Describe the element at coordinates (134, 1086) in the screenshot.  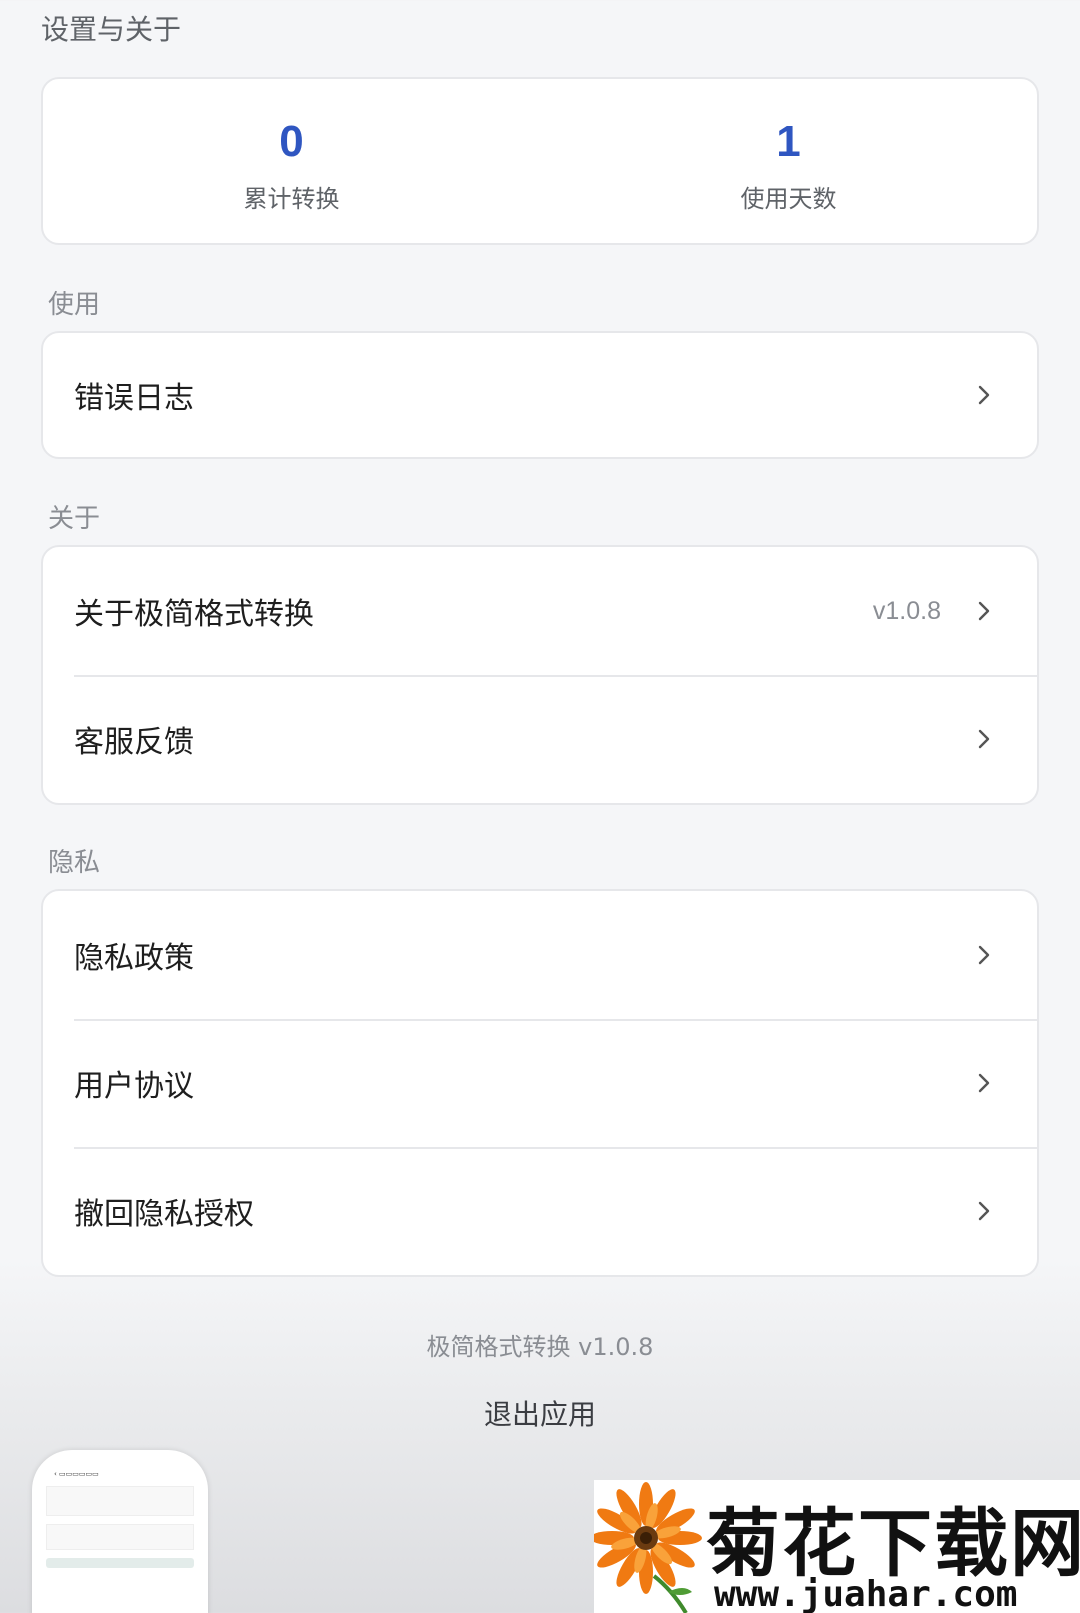
I see `row-label: 用户协议` at that location.